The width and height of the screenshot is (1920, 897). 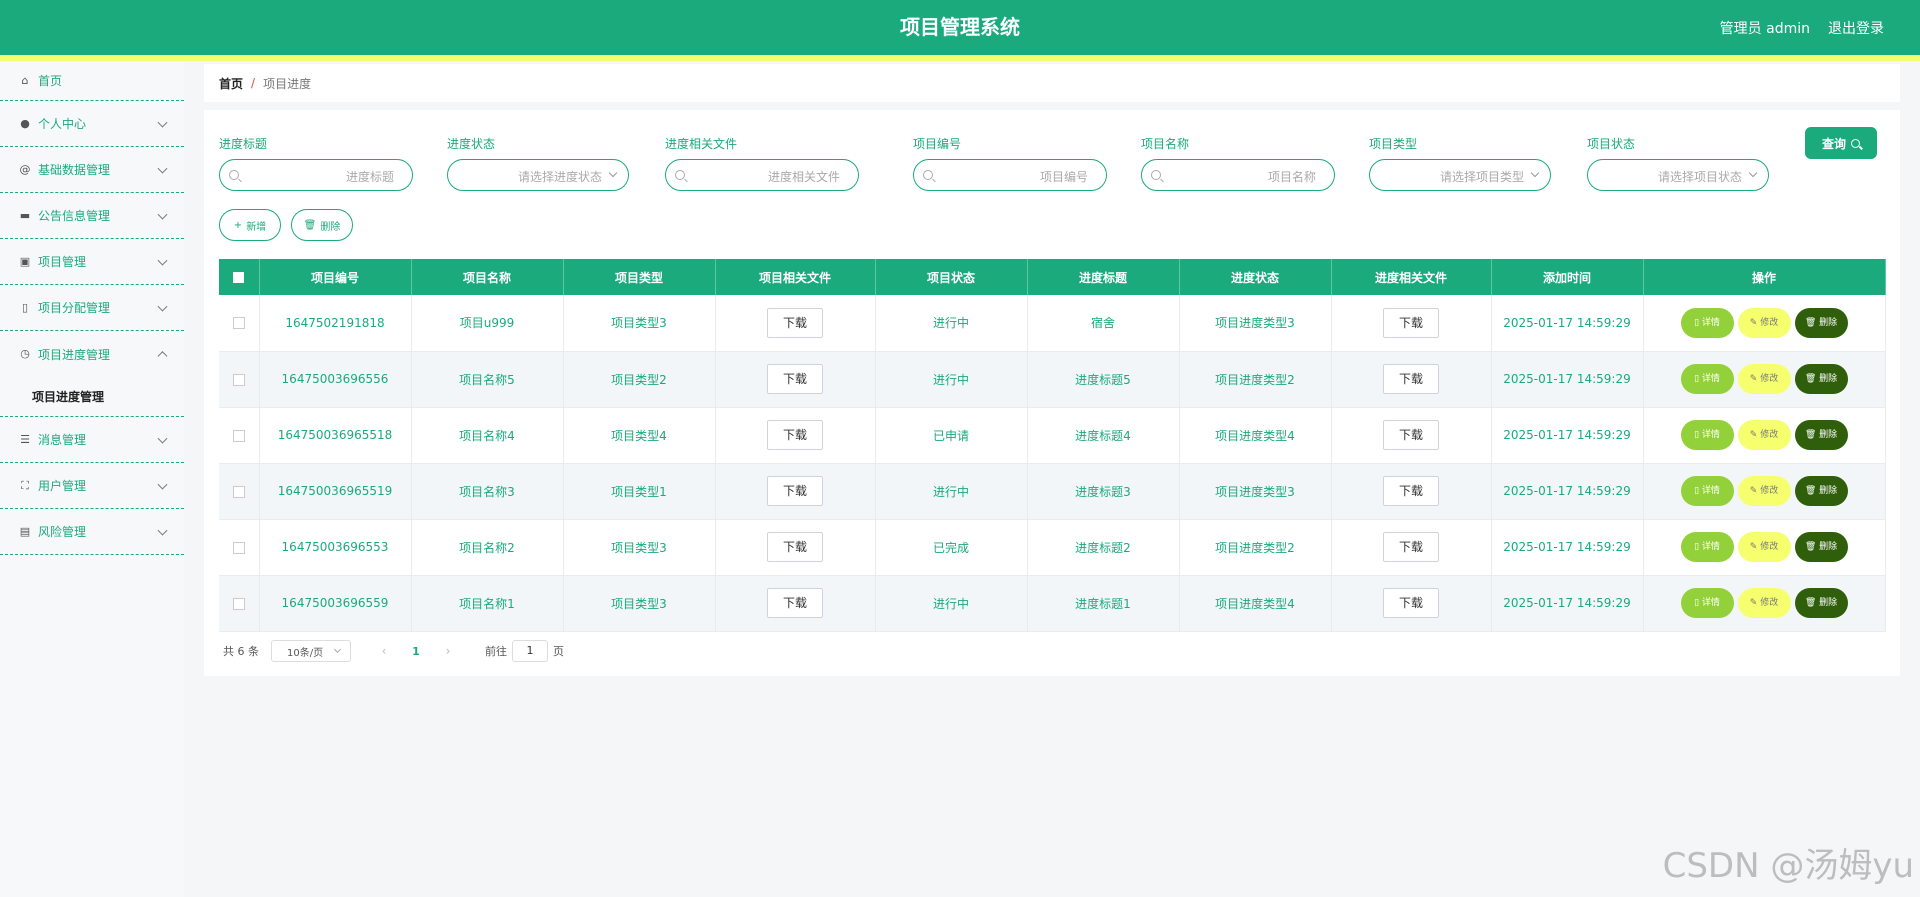 What do you see at coordinates (1103, 277) in the screenshot?
I see `column-header: 进度标题` at bounding box center [1103, 277].